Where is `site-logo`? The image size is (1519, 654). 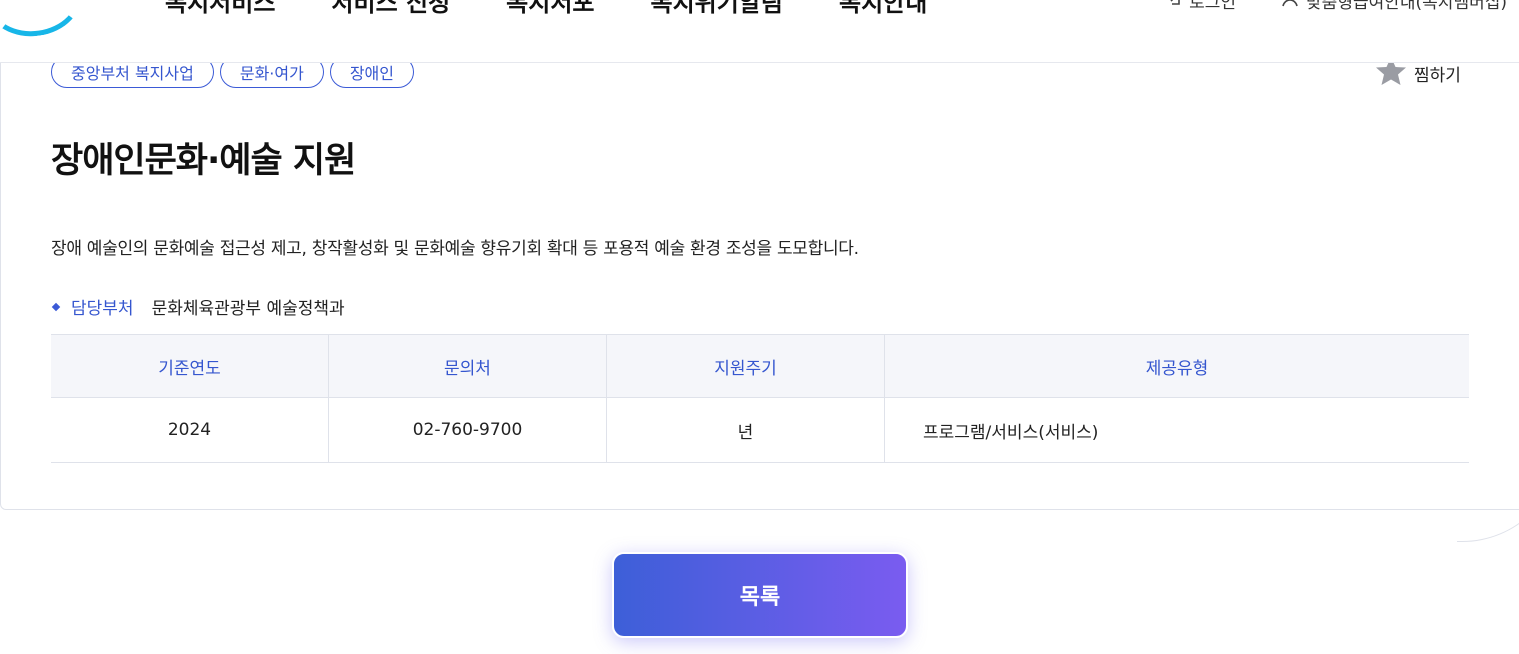 site-logo is located at coordinates (43, 21).